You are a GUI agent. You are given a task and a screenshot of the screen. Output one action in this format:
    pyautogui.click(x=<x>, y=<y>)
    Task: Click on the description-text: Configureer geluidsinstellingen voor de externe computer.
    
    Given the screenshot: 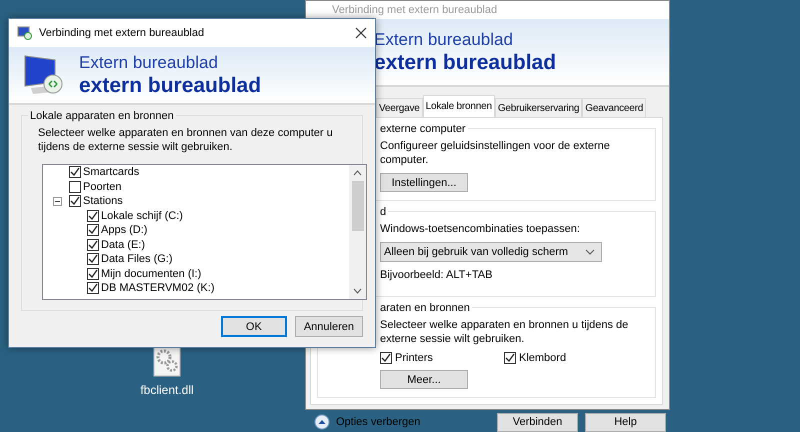 What is the action you would take?
    pyautogui.click(x=495, y=153)
    